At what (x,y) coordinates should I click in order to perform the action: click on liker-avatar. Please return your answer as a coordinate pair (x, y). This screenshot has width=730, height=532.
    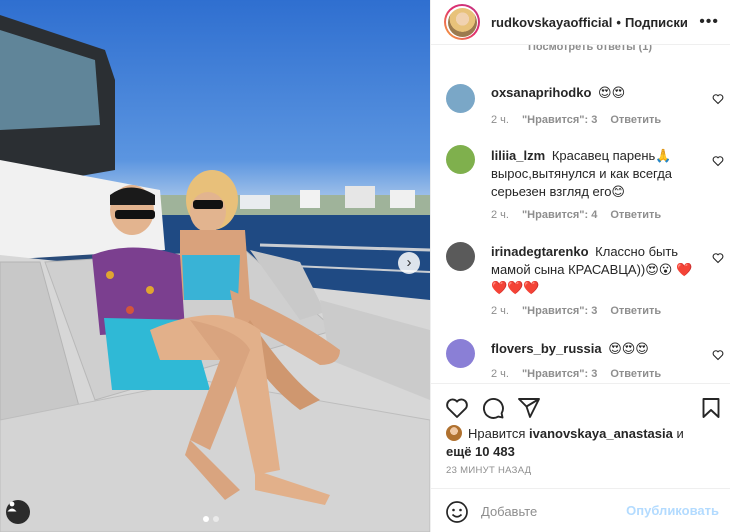
    Looking at the image, I should click on (454, 433).